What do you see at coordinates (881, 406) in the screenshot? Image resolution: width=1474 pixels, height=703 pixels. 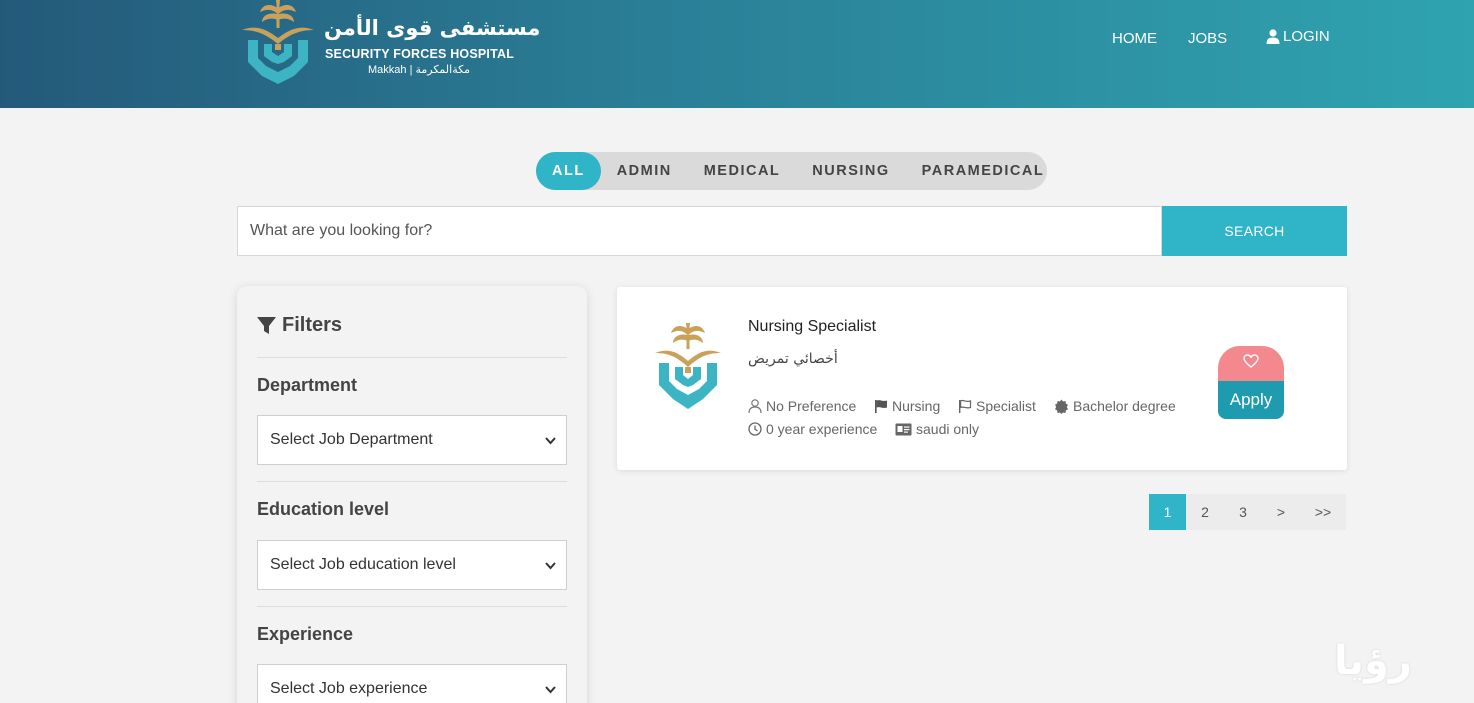 I see `flag-icon` at bounding box center [881, 406].